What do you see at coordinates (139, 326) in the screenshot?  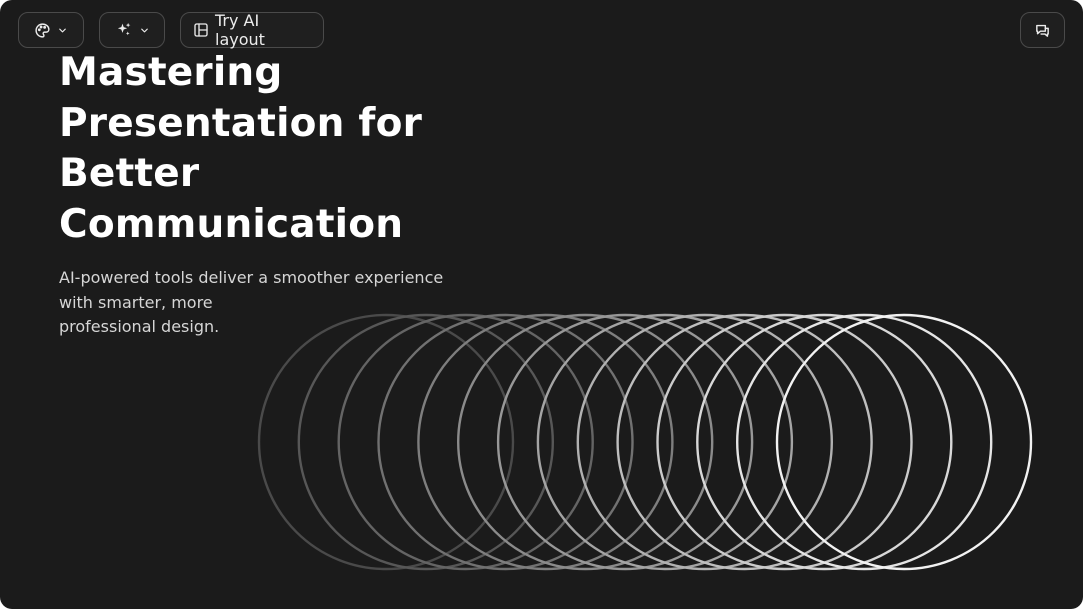 I see `subtitle-line: professional design.` at bounding box center [139, 326].